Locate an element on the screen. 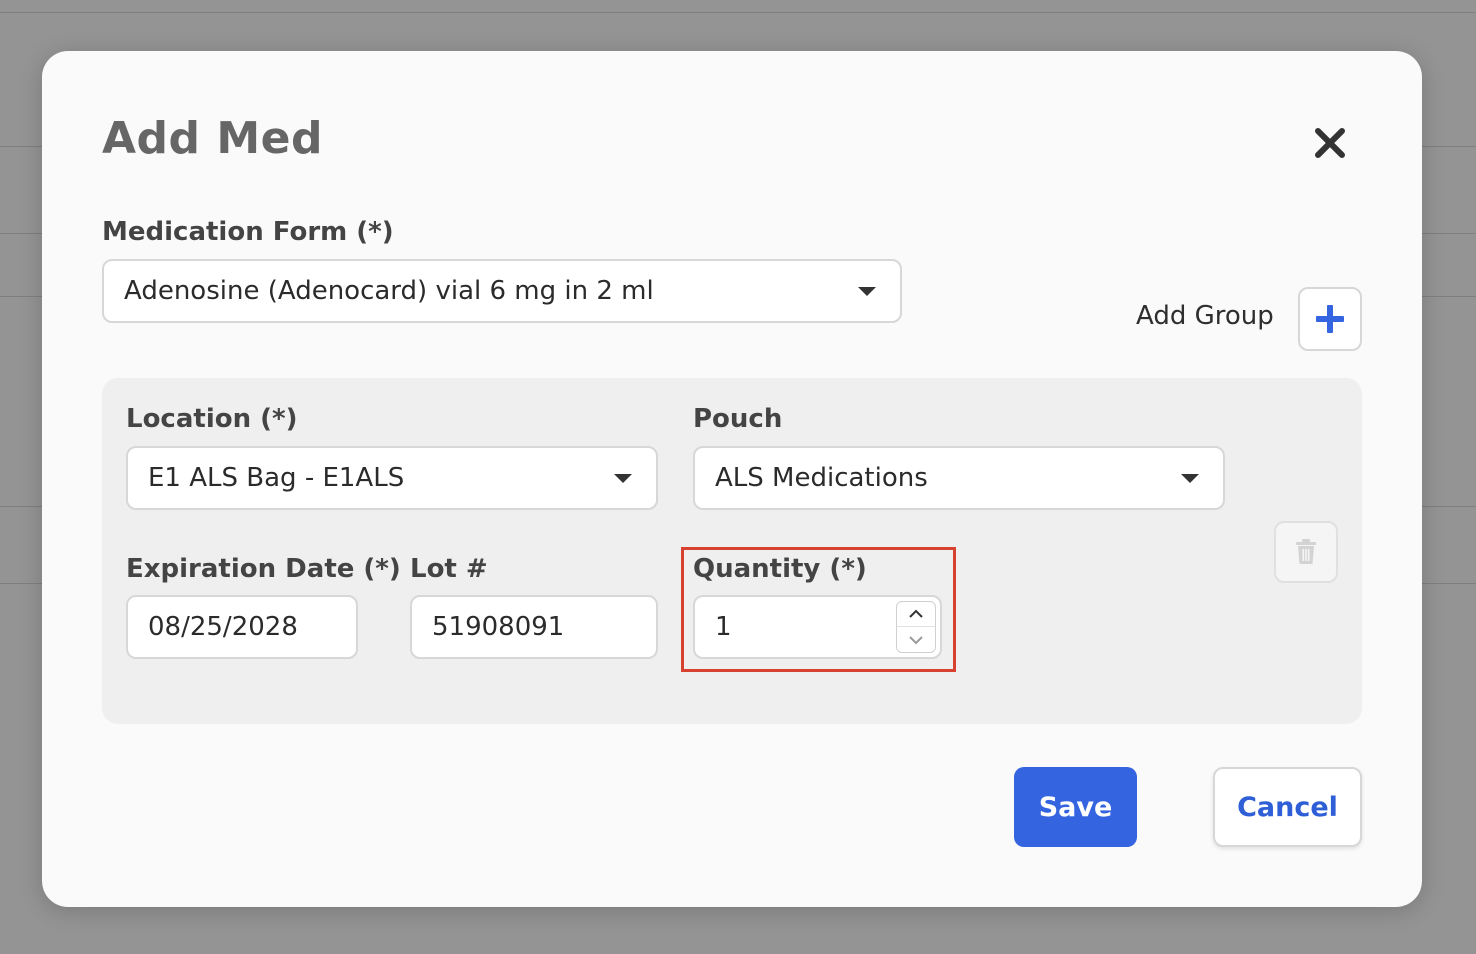  trash-icon is located at coordinates (1306, 551).